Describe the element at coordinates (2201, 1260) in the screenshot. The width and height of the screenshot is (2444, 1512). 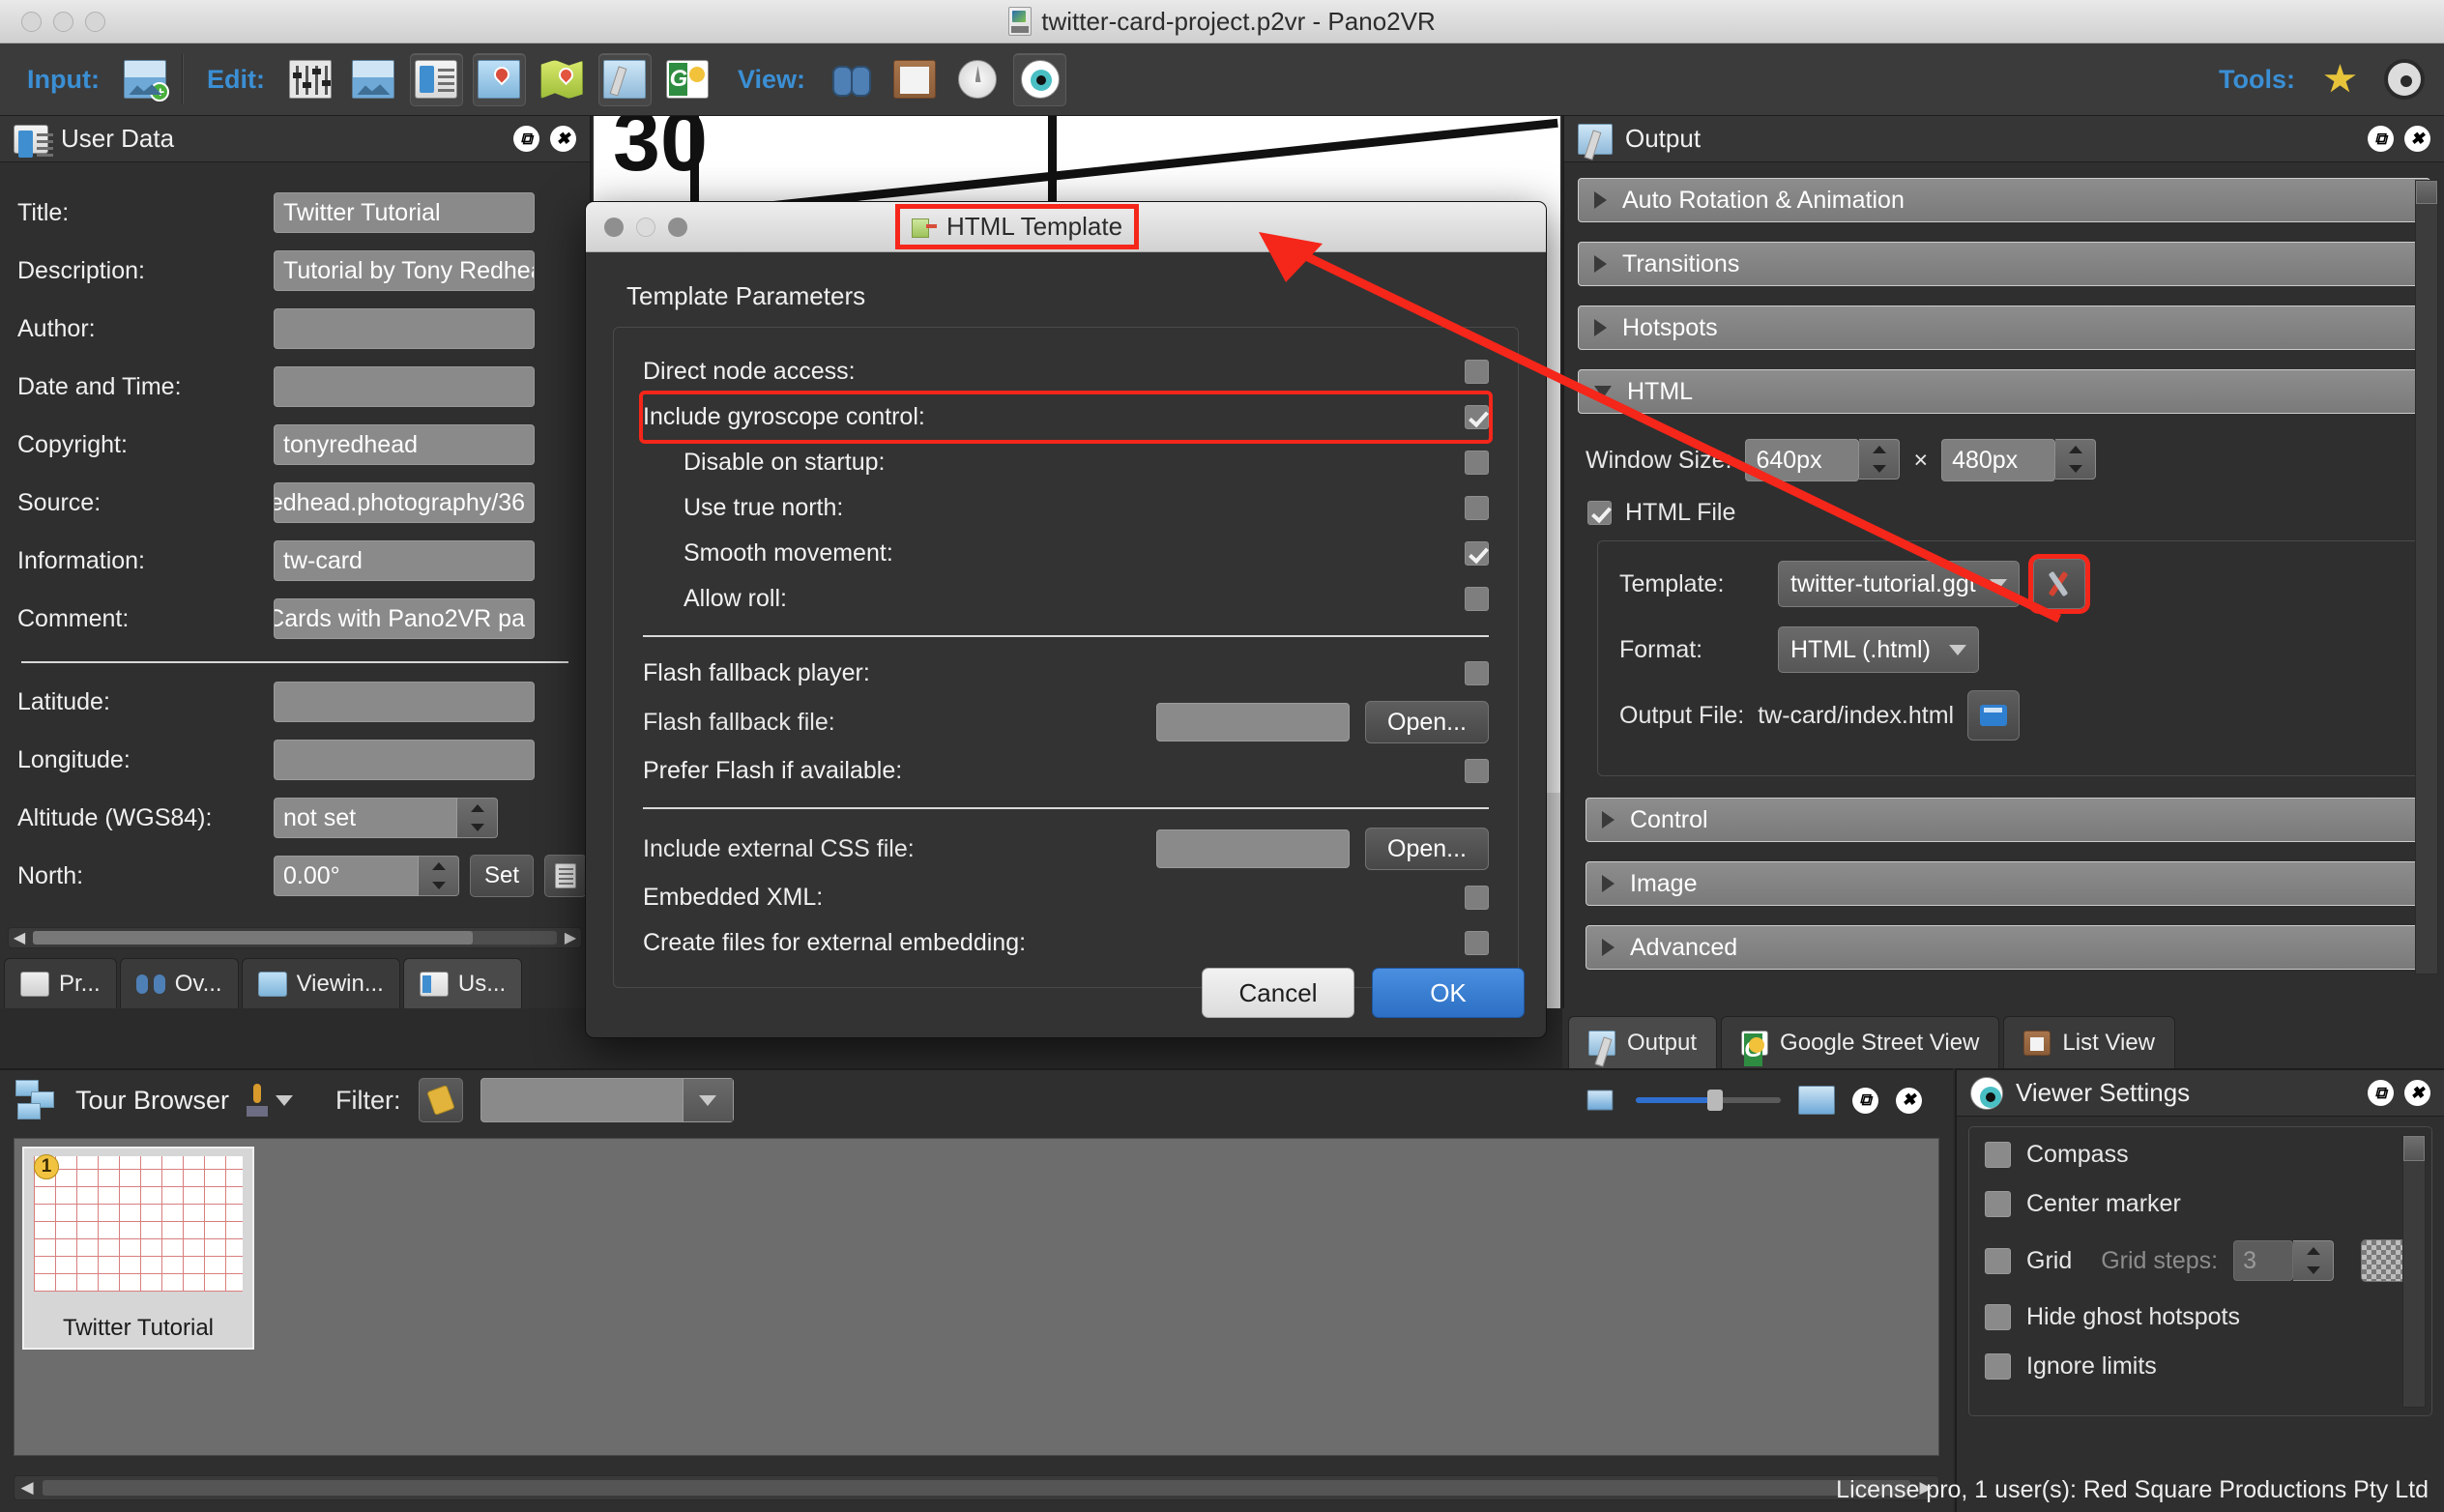
I see `option-row-grid: Grid Grid steps: 3` at that location.